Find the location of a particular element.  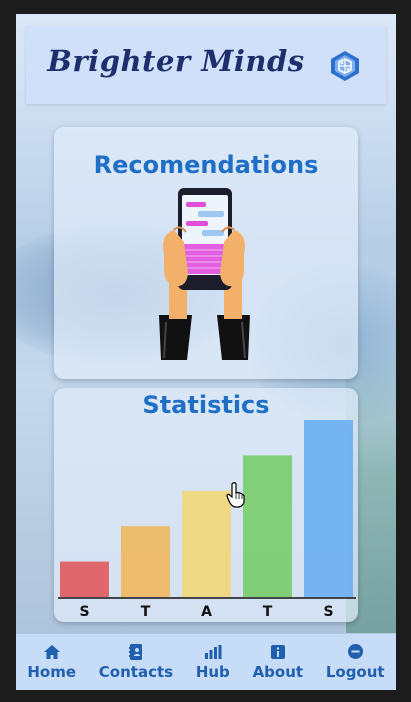

nav-item-logout: Logout is located at coordinates (355, 662).